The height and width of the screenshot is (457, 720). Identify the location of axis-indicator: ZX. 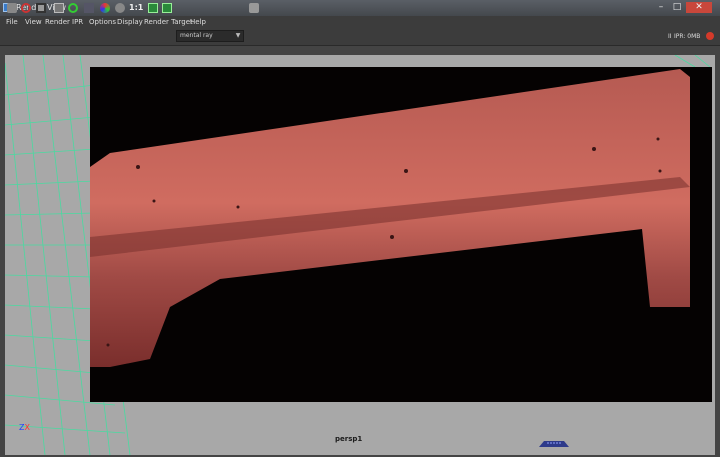
(24, 427).